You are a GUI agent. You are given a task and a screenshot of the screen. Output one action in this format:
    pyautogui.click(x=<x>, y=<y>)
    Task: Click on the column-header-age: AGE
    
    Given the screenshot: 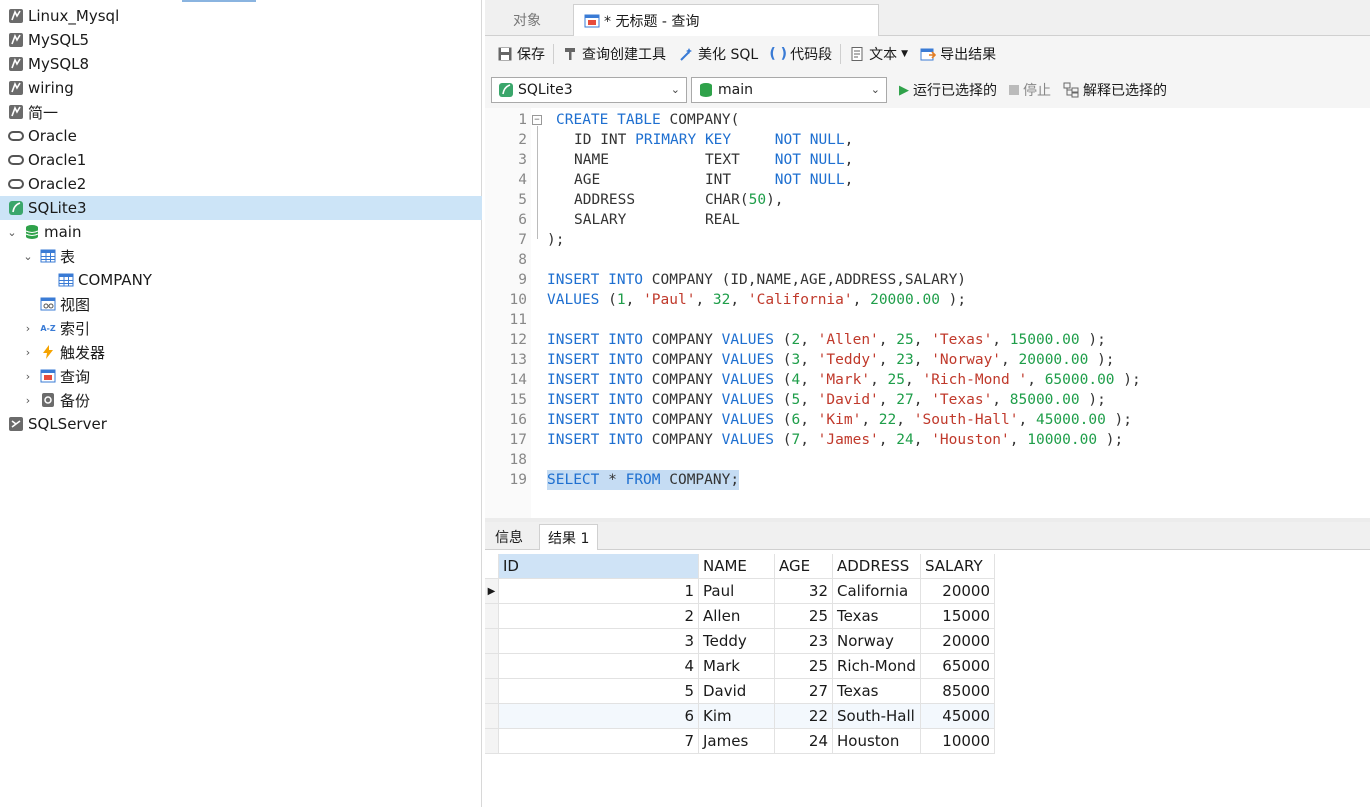 What is the action you would take?
    pyautogui.click(x=804, y=566)
    